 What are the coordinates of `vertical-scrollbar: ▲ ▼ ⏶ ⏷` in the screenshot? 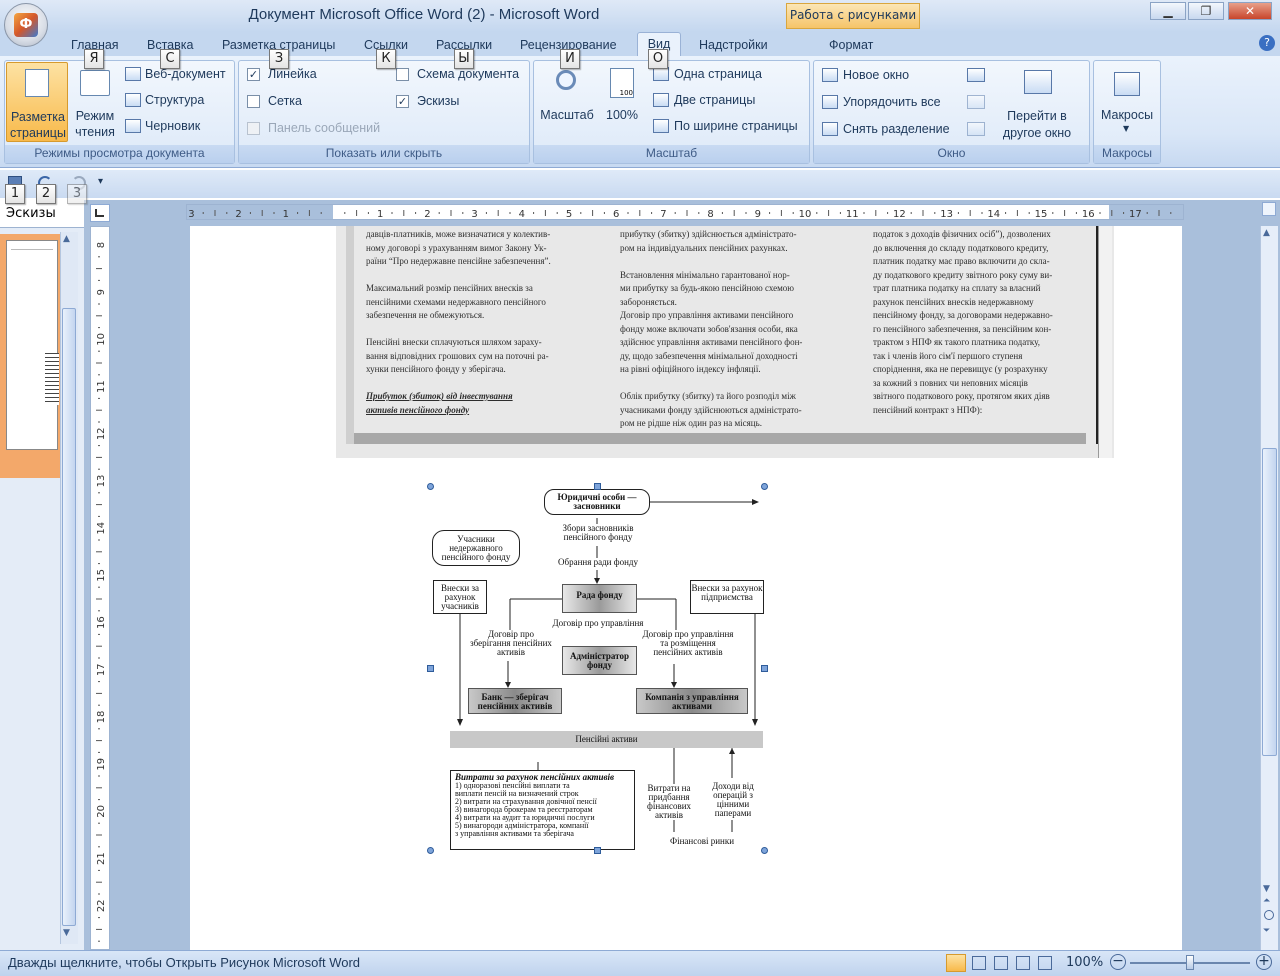 It's located at (1269, 588).